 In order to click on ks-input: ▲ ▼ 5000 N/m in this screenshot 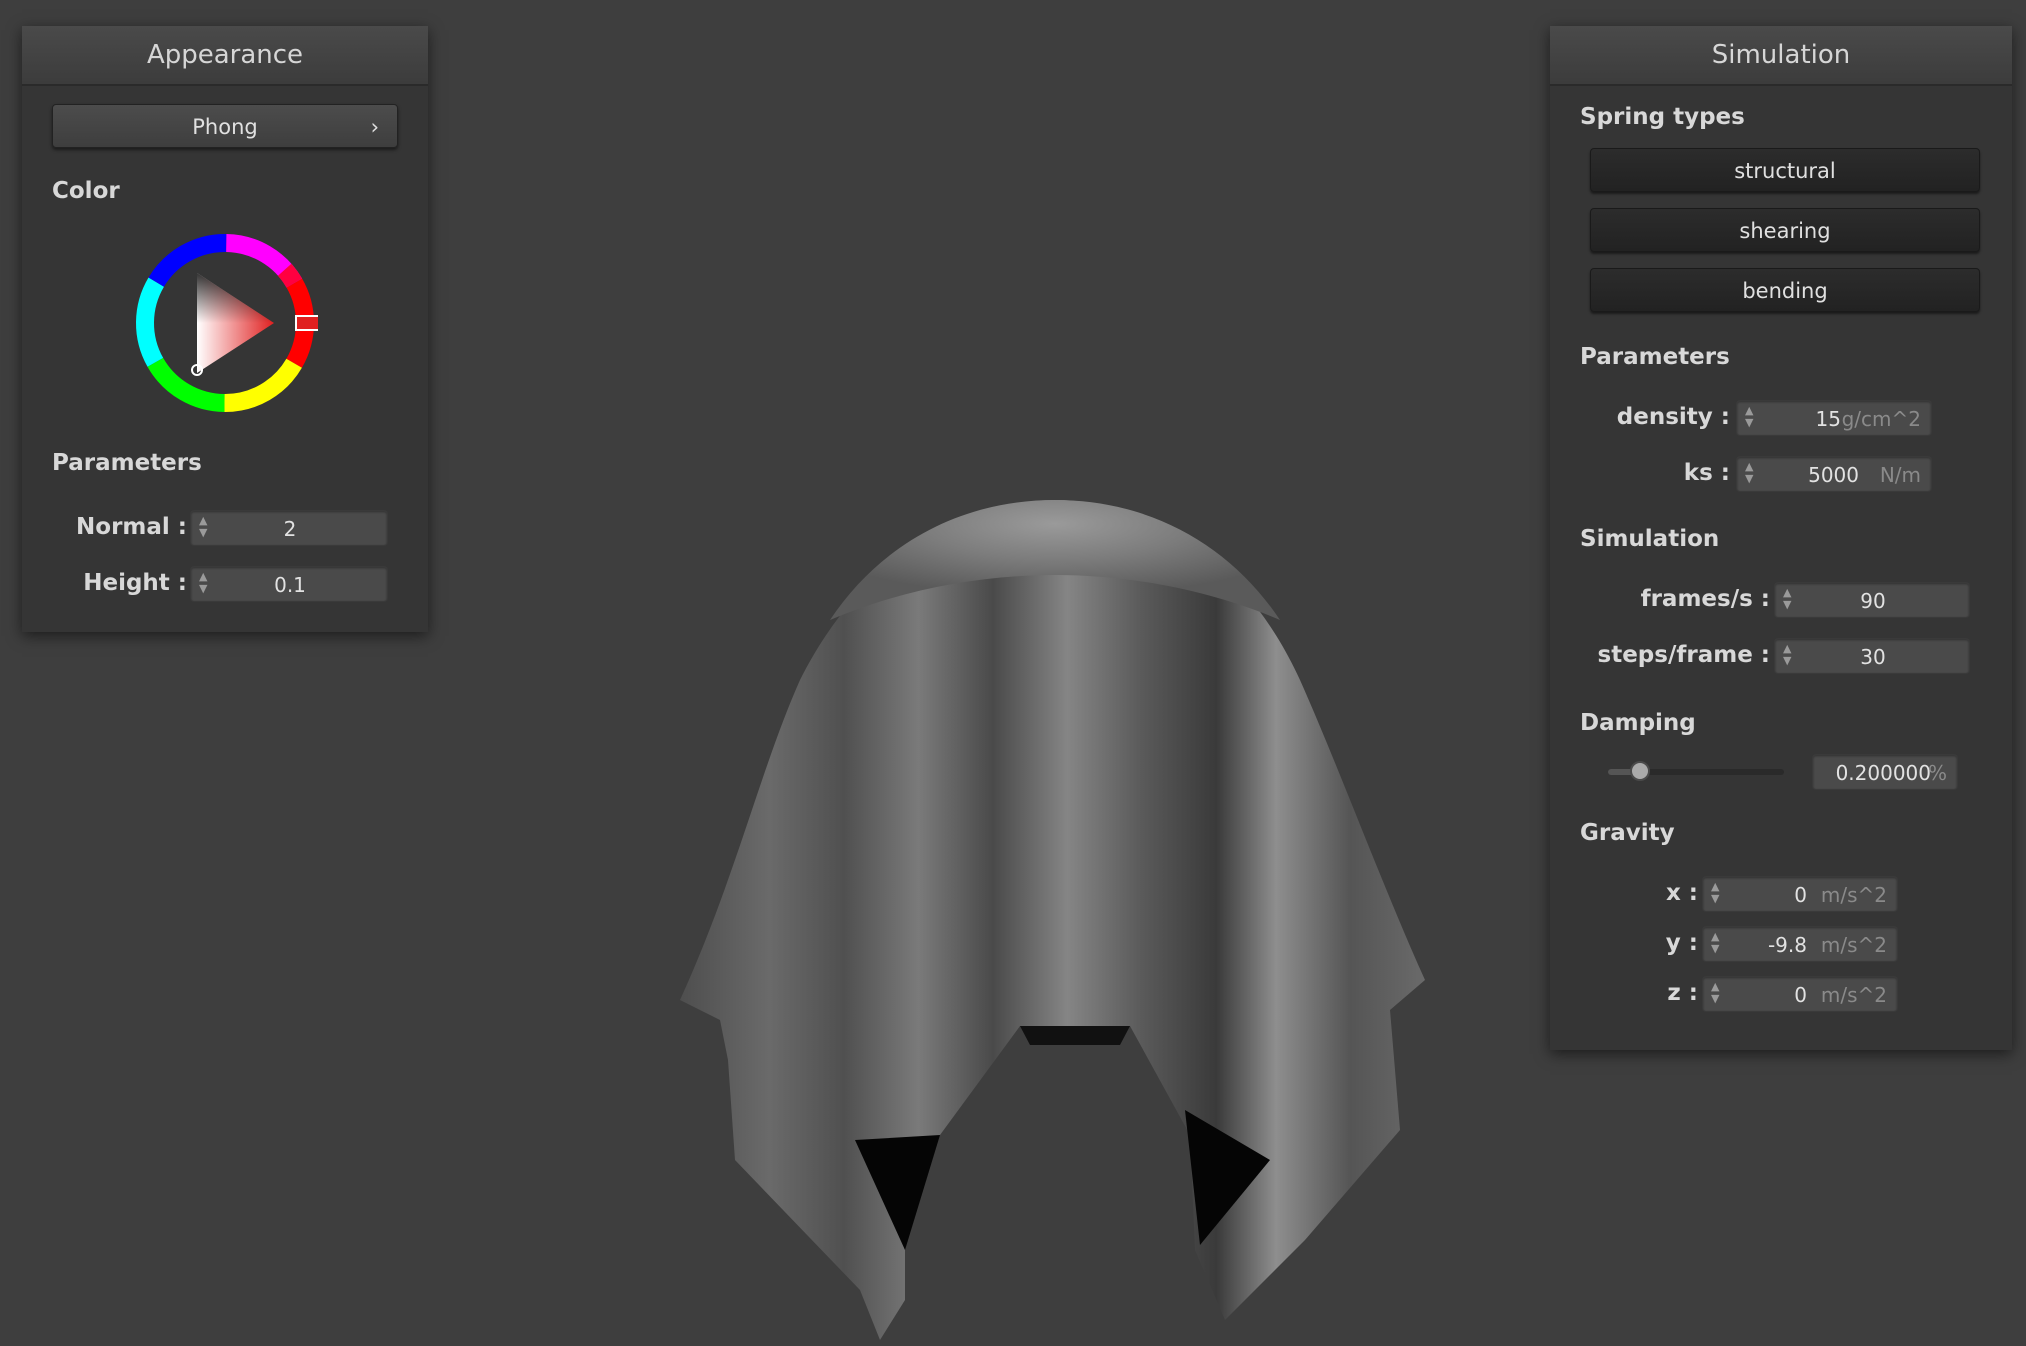, I will do `click(1834, 474)`.